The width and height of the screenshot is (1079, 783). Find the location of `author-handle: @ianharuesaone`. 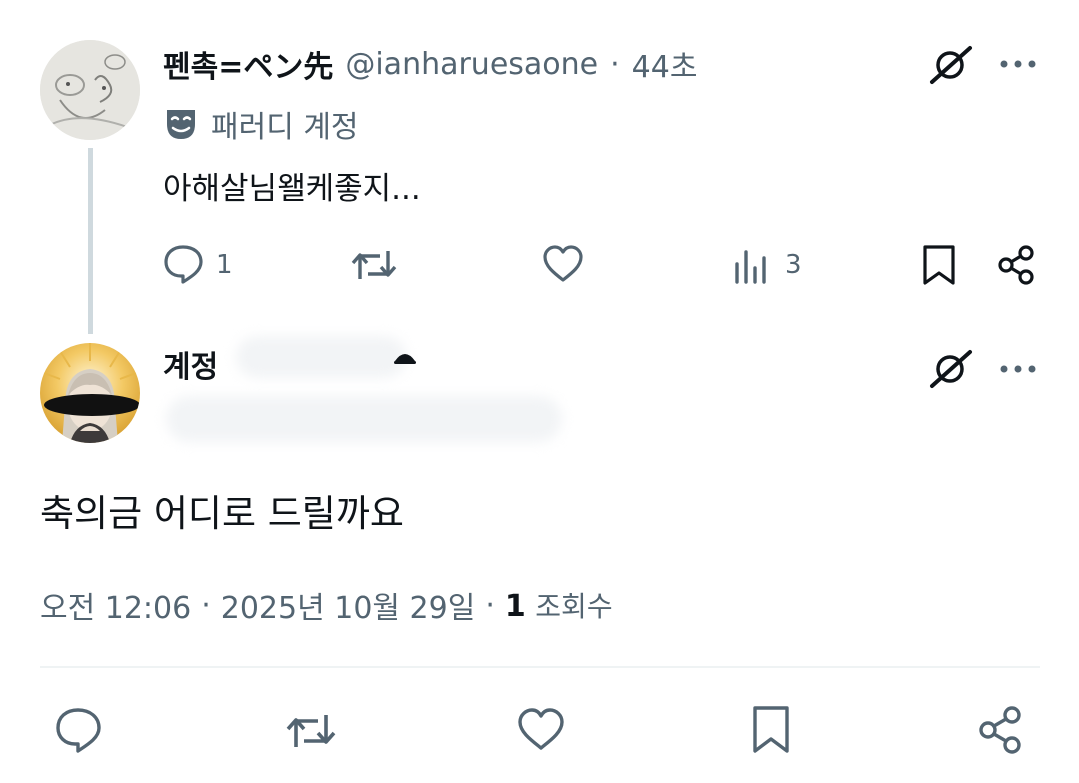

author-handle: @ianharuesaone is located at coordinates (471, 64).